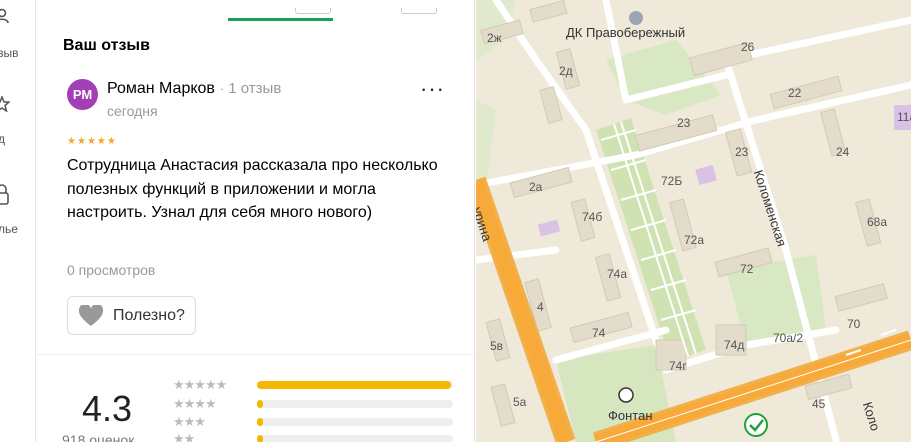 The width and height of the screenshot is (911, 442). Describe the element at coordinates (132, 111) in the screenshot. I see `review-date: сегодня` at that location.